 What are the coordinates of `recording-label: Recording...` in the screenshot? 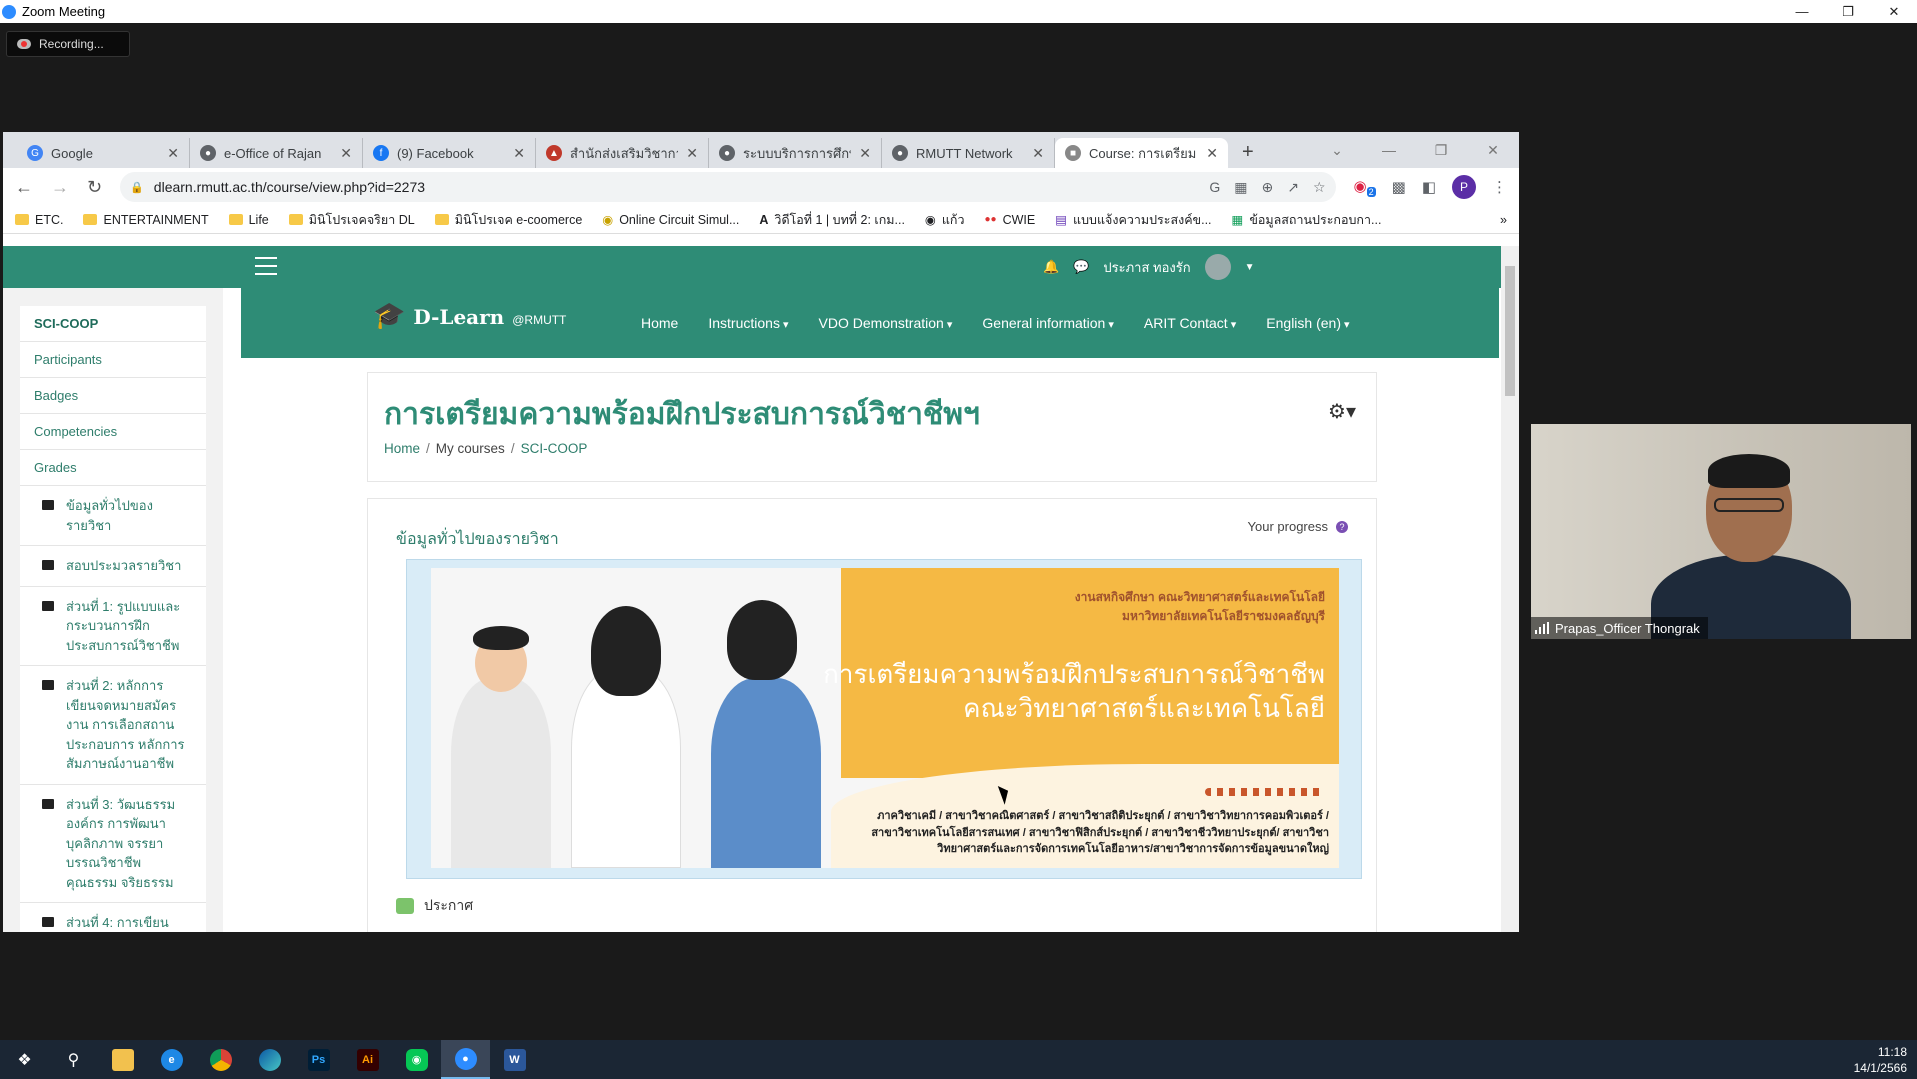 It's located at (71, 44).